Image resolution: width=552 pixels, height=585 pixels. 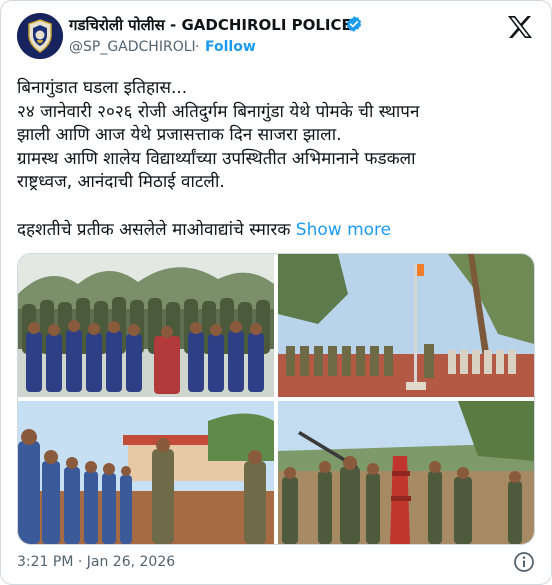 I want to click on photo-flag-hoisting, so click(x=406, y=325).